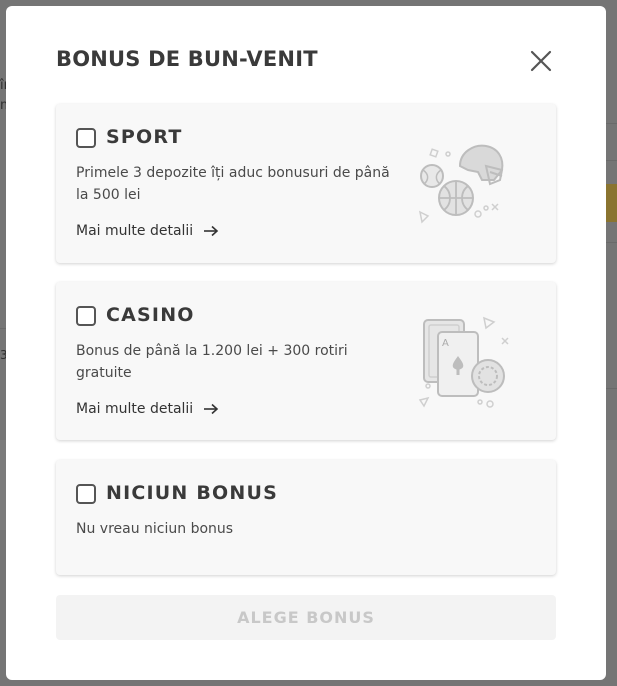 This screenshot has height=686, width=617. What do you see at coordinates (192, 493) in the screenshot?
I see `option-title: NICIUN BONUS` at bounding box center [192, 493].